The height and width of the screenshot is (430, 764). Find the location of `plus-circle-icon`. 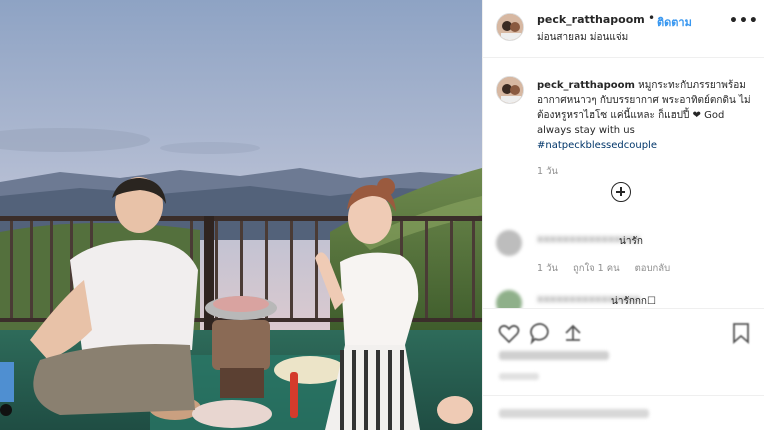

plus-circle-icon is located at coordinates (621, 192).